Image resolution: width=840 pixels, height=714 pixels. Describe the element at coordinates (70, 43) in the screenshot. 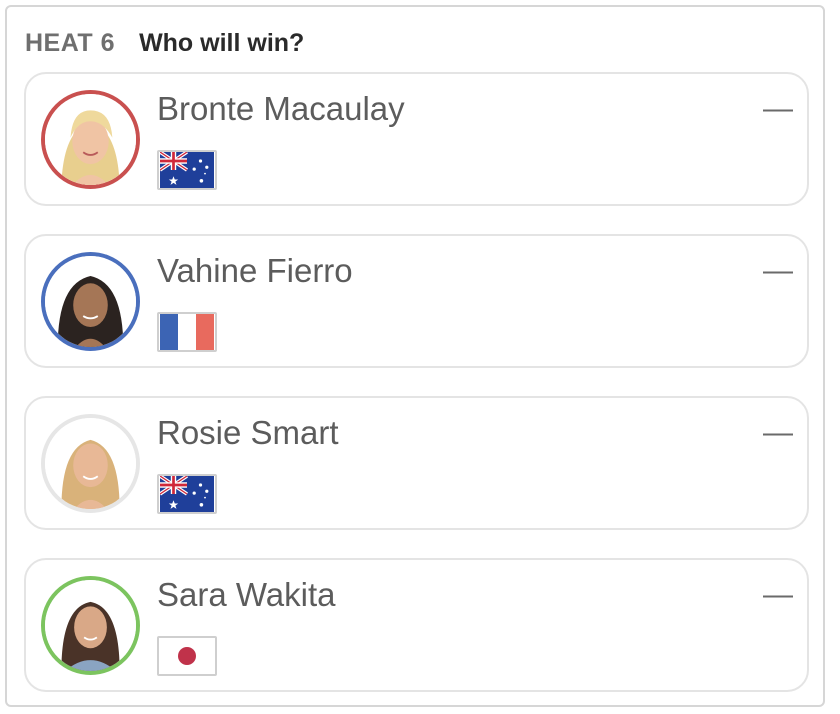

I see `heat-label: HEAT 6` at that location.